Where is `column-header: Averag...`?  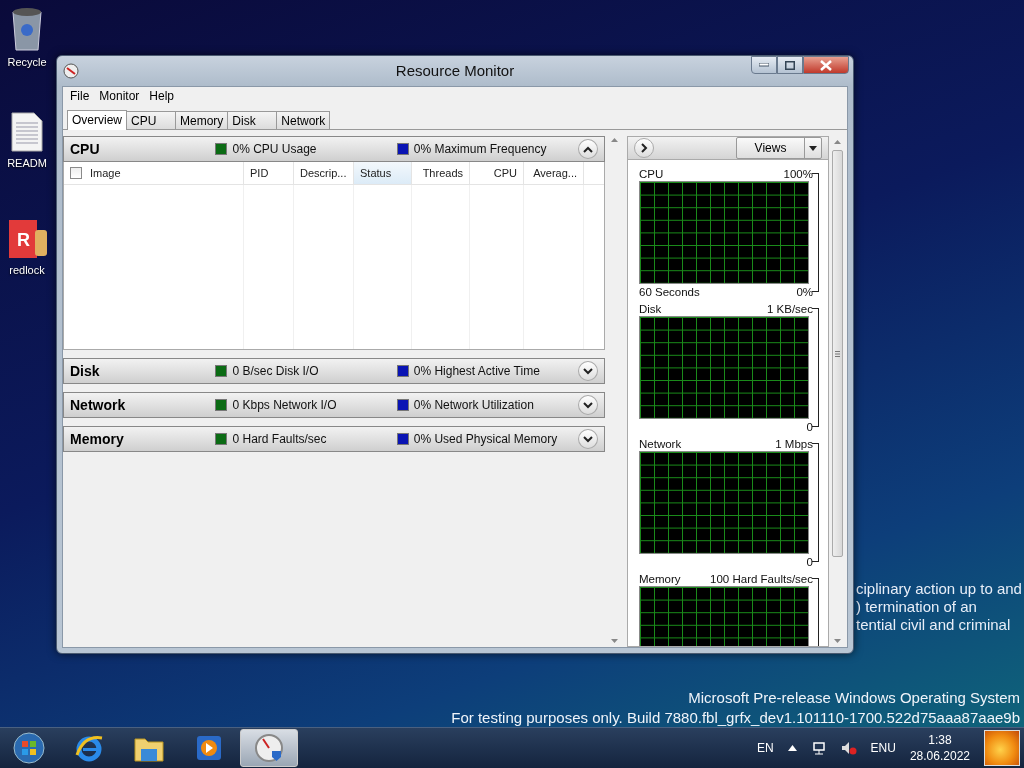 column-header: Averag... is located at coordinates (554, 173).